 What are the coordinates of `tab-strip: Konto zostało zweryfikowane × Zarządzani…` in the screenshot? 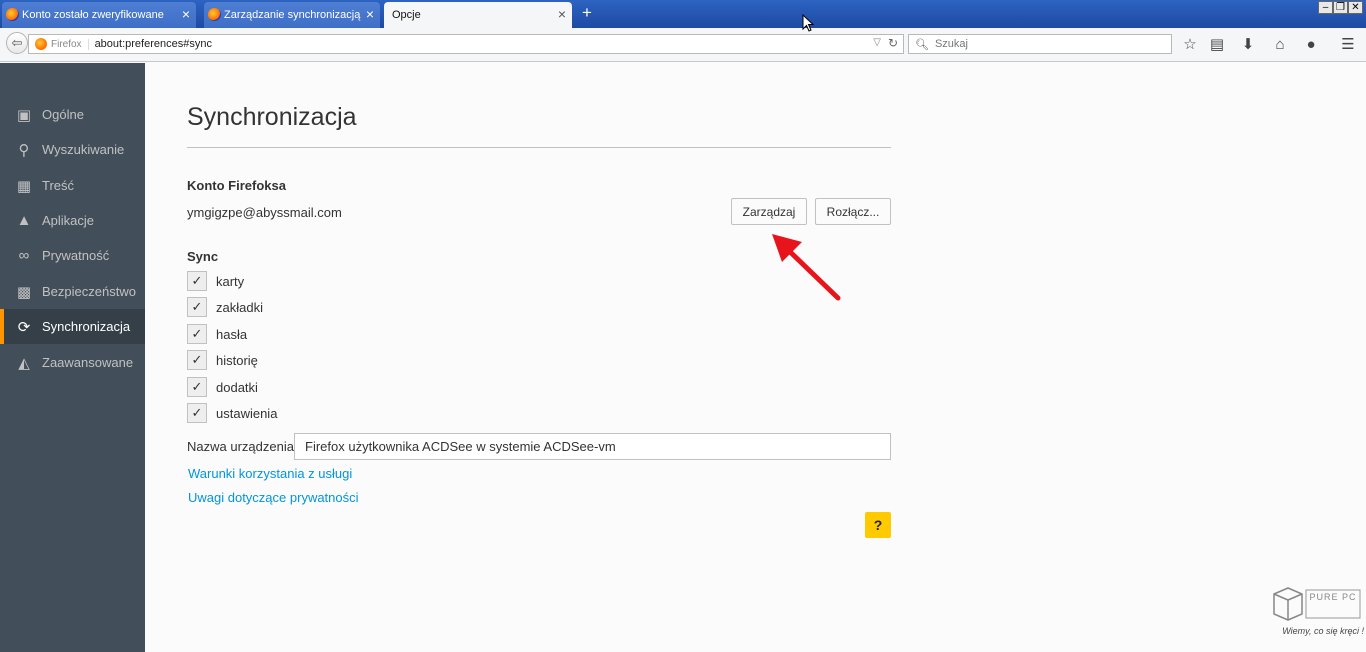 It's located at (683, 14).